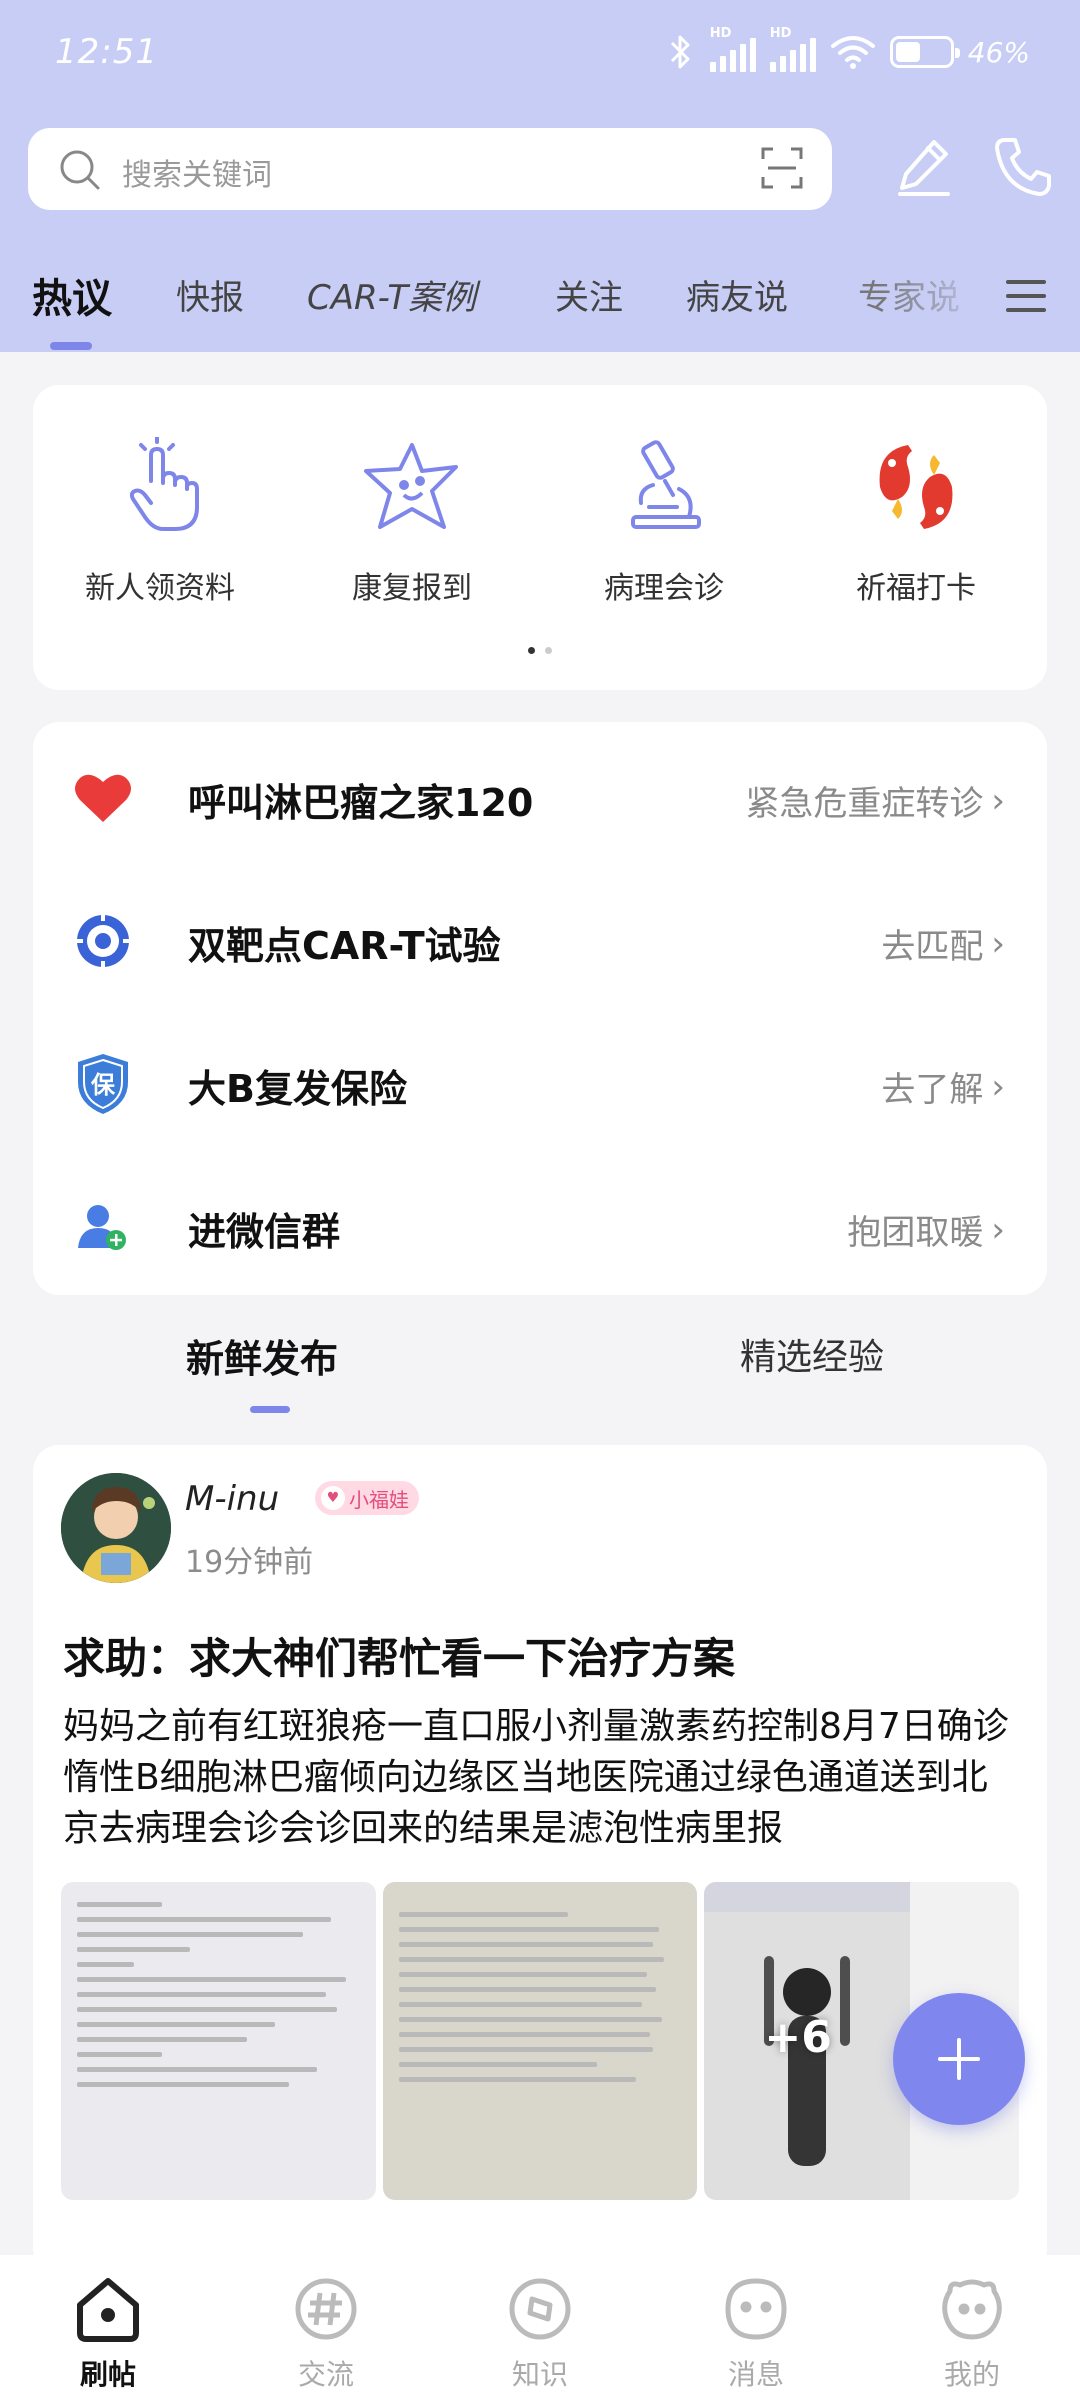  I want to click on feed-tab-indicator, so click(270, 1409).